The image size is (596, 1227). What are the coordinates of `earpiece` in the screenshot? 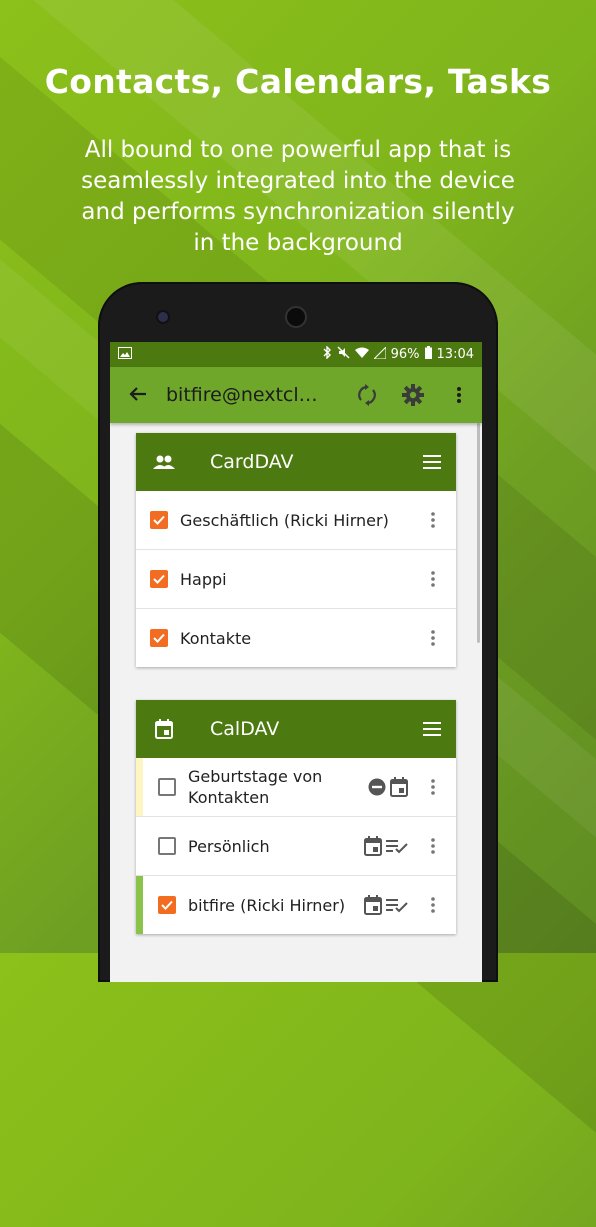 It's located at (296, 317).